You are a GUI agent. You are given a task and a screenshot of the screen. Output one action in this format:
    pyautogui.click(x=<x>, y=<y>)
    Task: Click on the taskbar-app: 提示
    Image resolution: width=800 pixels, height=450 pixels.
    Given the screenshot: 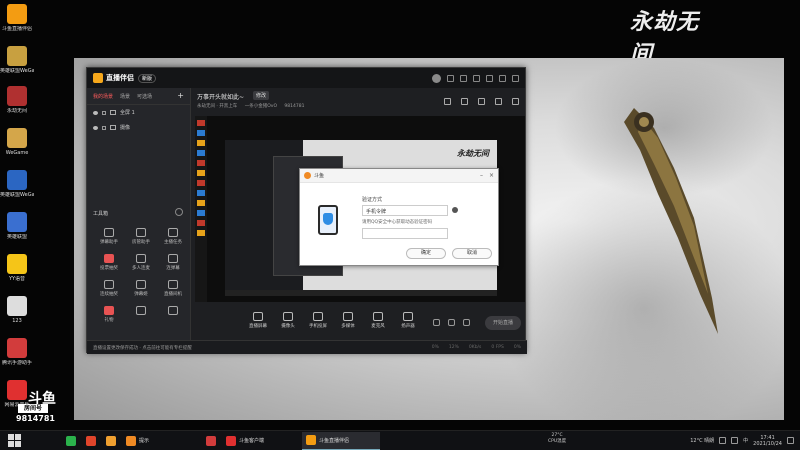 What is the action you would take?
    pyautogui.click(x=161, y=441)
    